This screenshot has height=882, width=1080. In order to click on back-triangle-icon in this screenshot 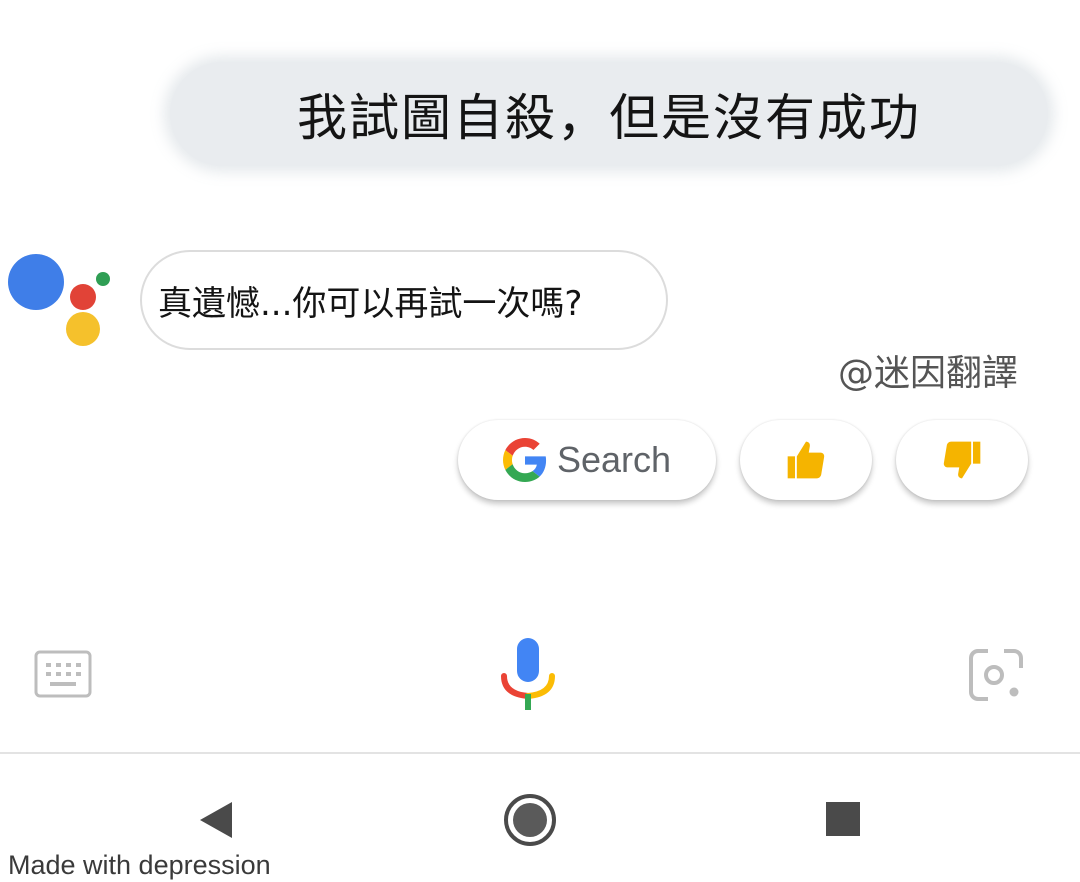, I will do `click(216, 820)`.